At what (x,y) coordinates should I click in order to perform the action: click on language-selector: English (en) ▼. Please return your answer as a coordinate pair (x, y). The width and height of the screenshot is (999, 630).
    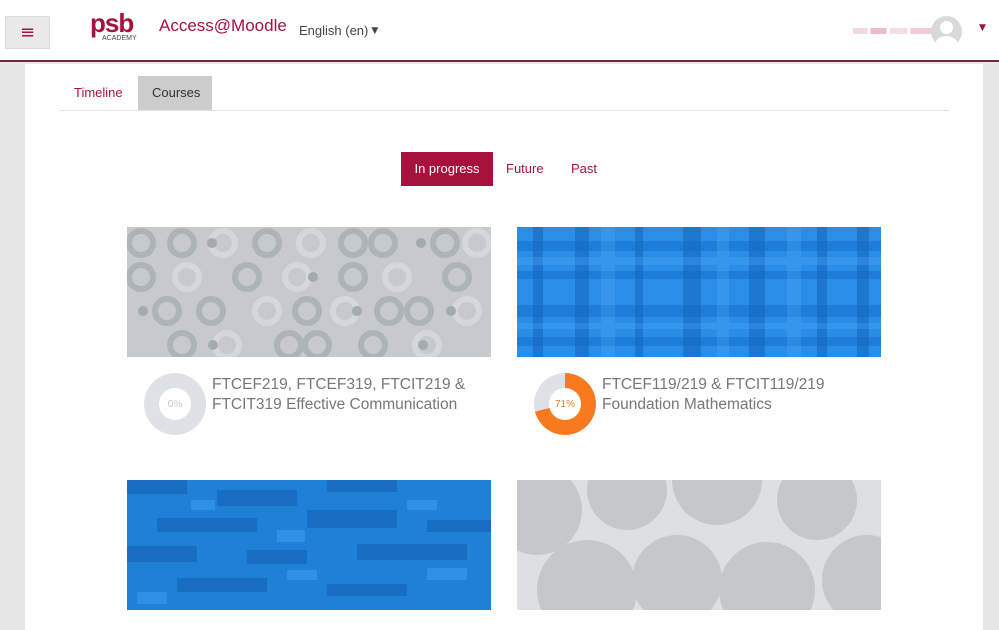
    Looking at the image, I should click on (338, 30).